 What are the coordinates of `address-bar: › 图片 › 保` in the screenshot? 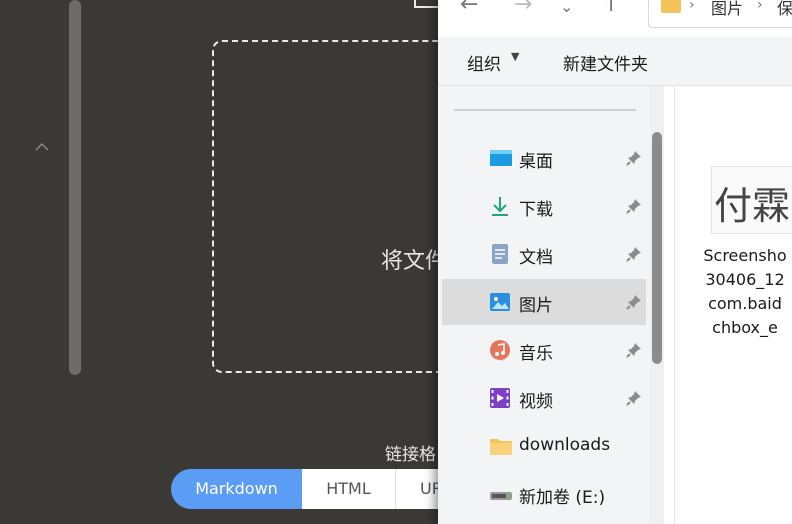 It's located at (720, 14).